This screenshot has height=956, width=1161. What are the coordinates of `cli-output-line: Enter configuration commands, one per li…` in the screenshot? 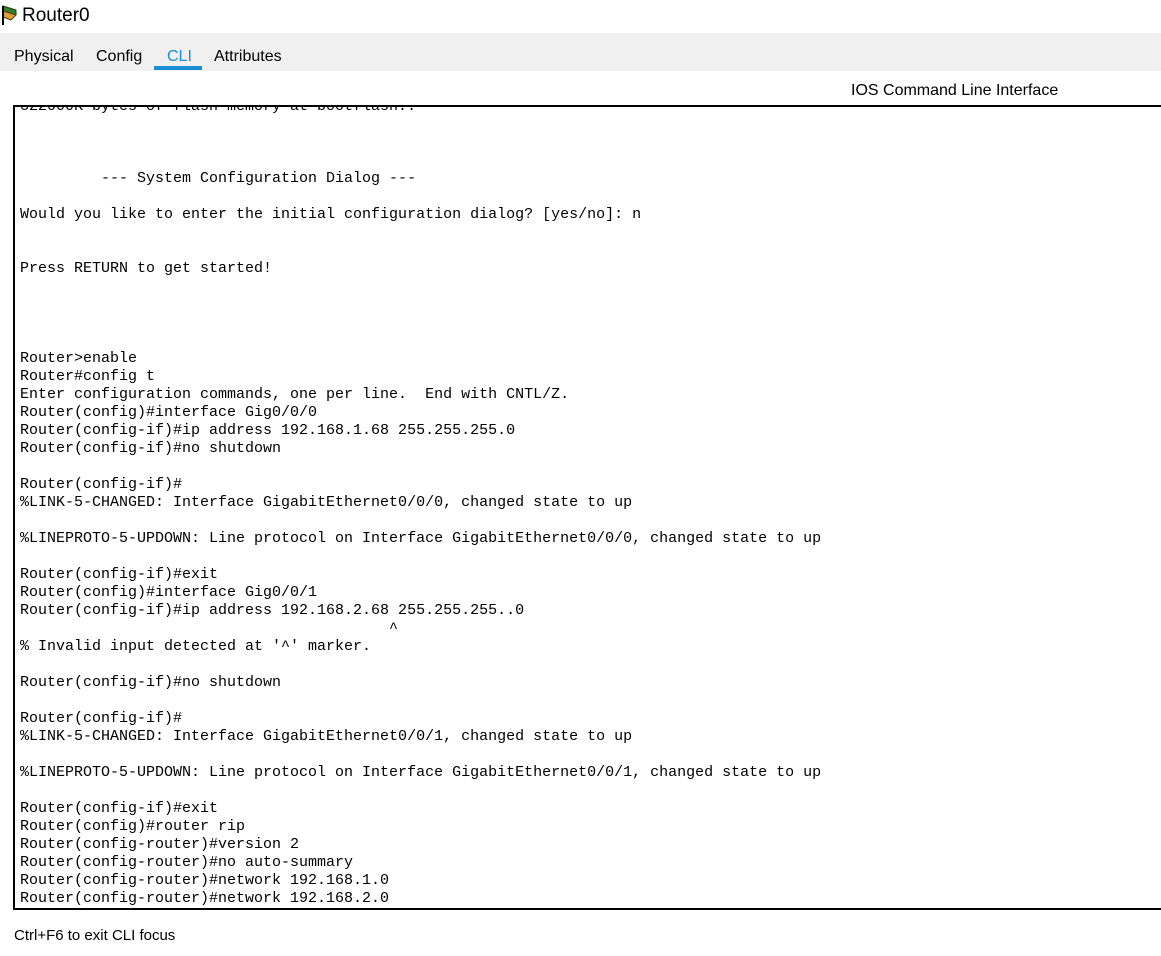 It's located at (295, 394).